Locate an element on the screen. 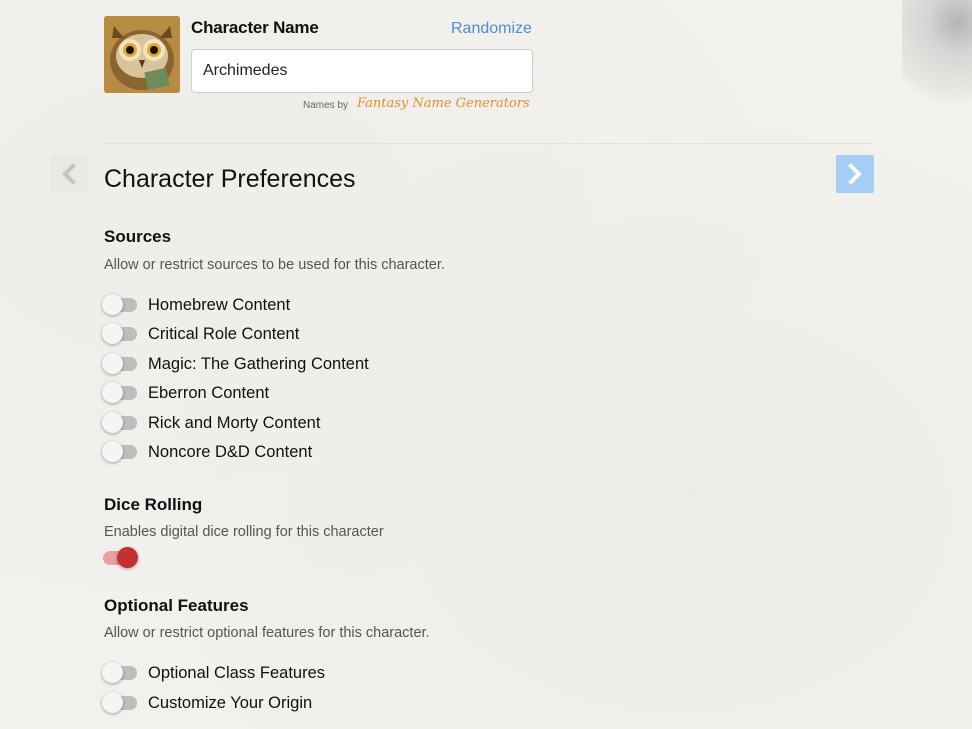 This screenshot has height=729, width=972. source-toggle-row: Noncore D&D Content is located at coordinates (207, 452).